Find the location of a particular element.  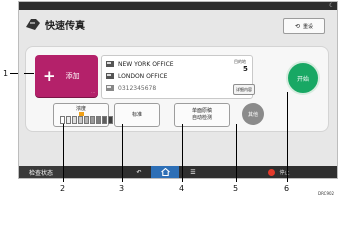

title-row: 快速传真 is located at coordinates (55, 24).